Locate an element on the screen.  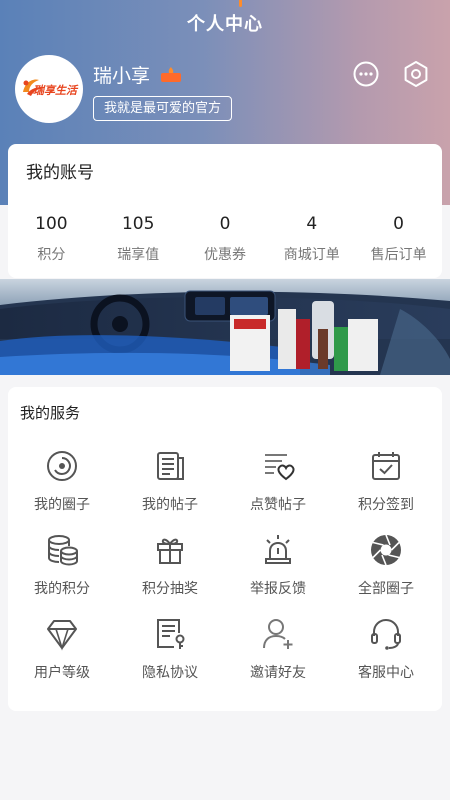
stat-value: 100 is located at coordinates (51, 224).